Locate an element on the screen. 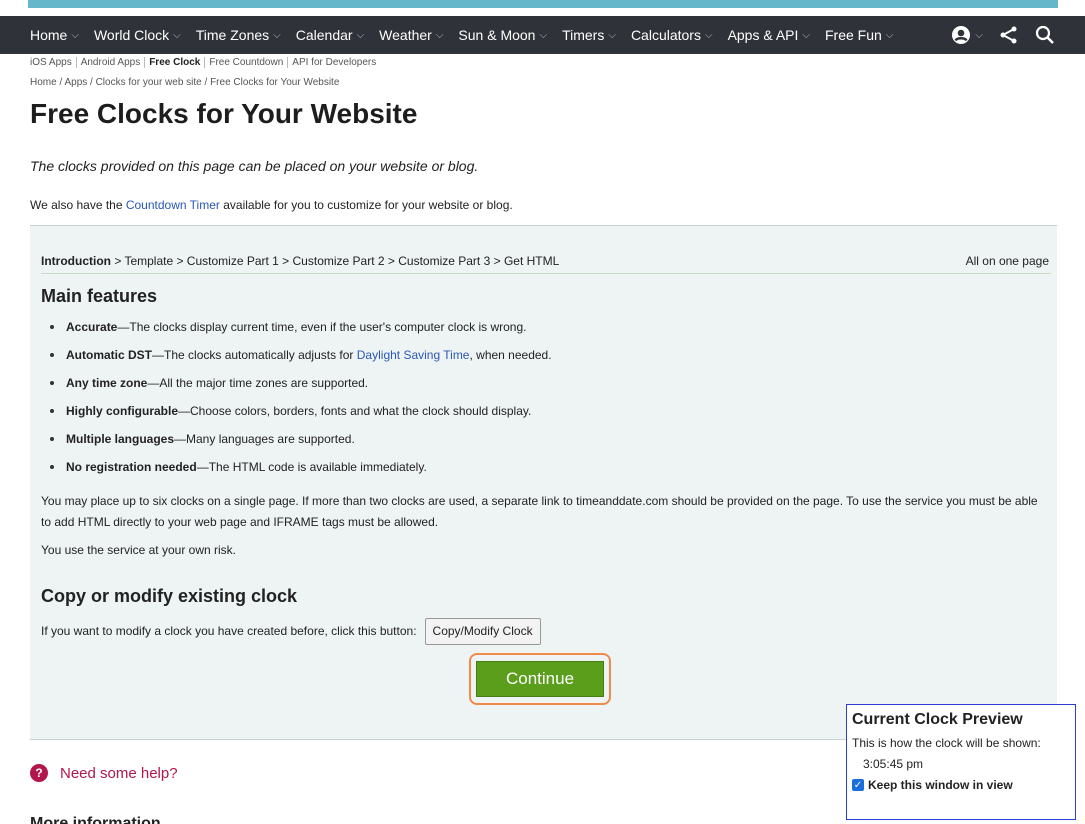  preview-clock-time: 3:05:45 pm is located at coordinates (893, 764).